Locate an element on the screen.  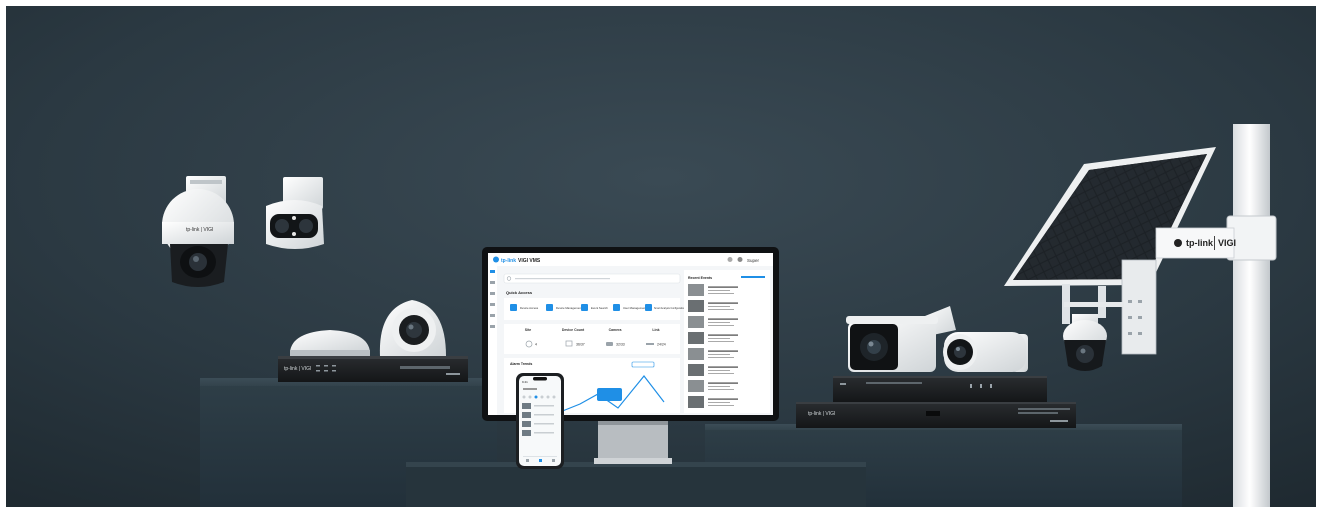
alarm-trends-title: Alarm Trends is located at coordinates (521, 364).